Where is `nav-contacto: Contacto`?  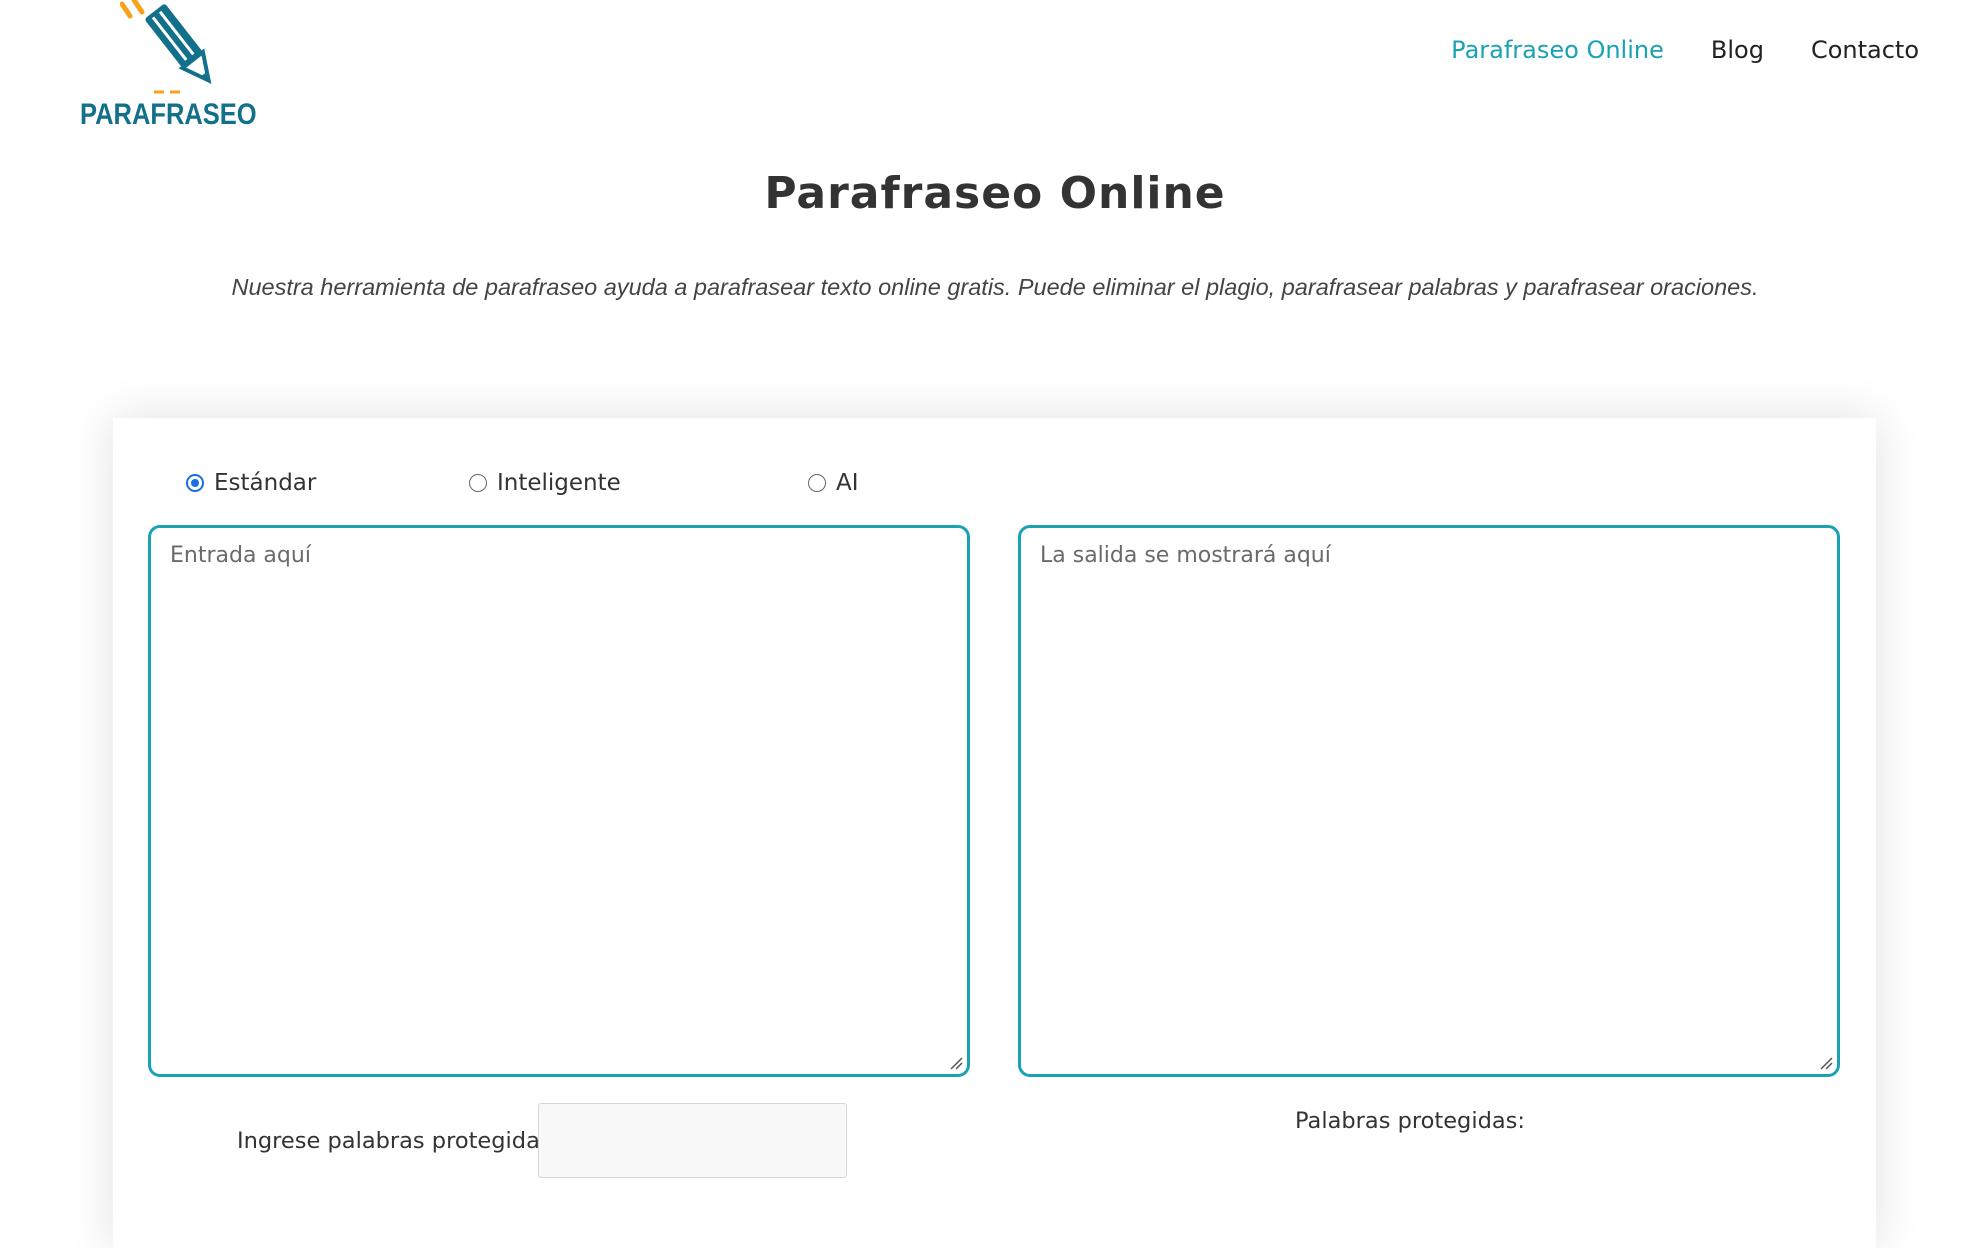
nav-contacto: Contacto is located at coordinates (1865, 50).